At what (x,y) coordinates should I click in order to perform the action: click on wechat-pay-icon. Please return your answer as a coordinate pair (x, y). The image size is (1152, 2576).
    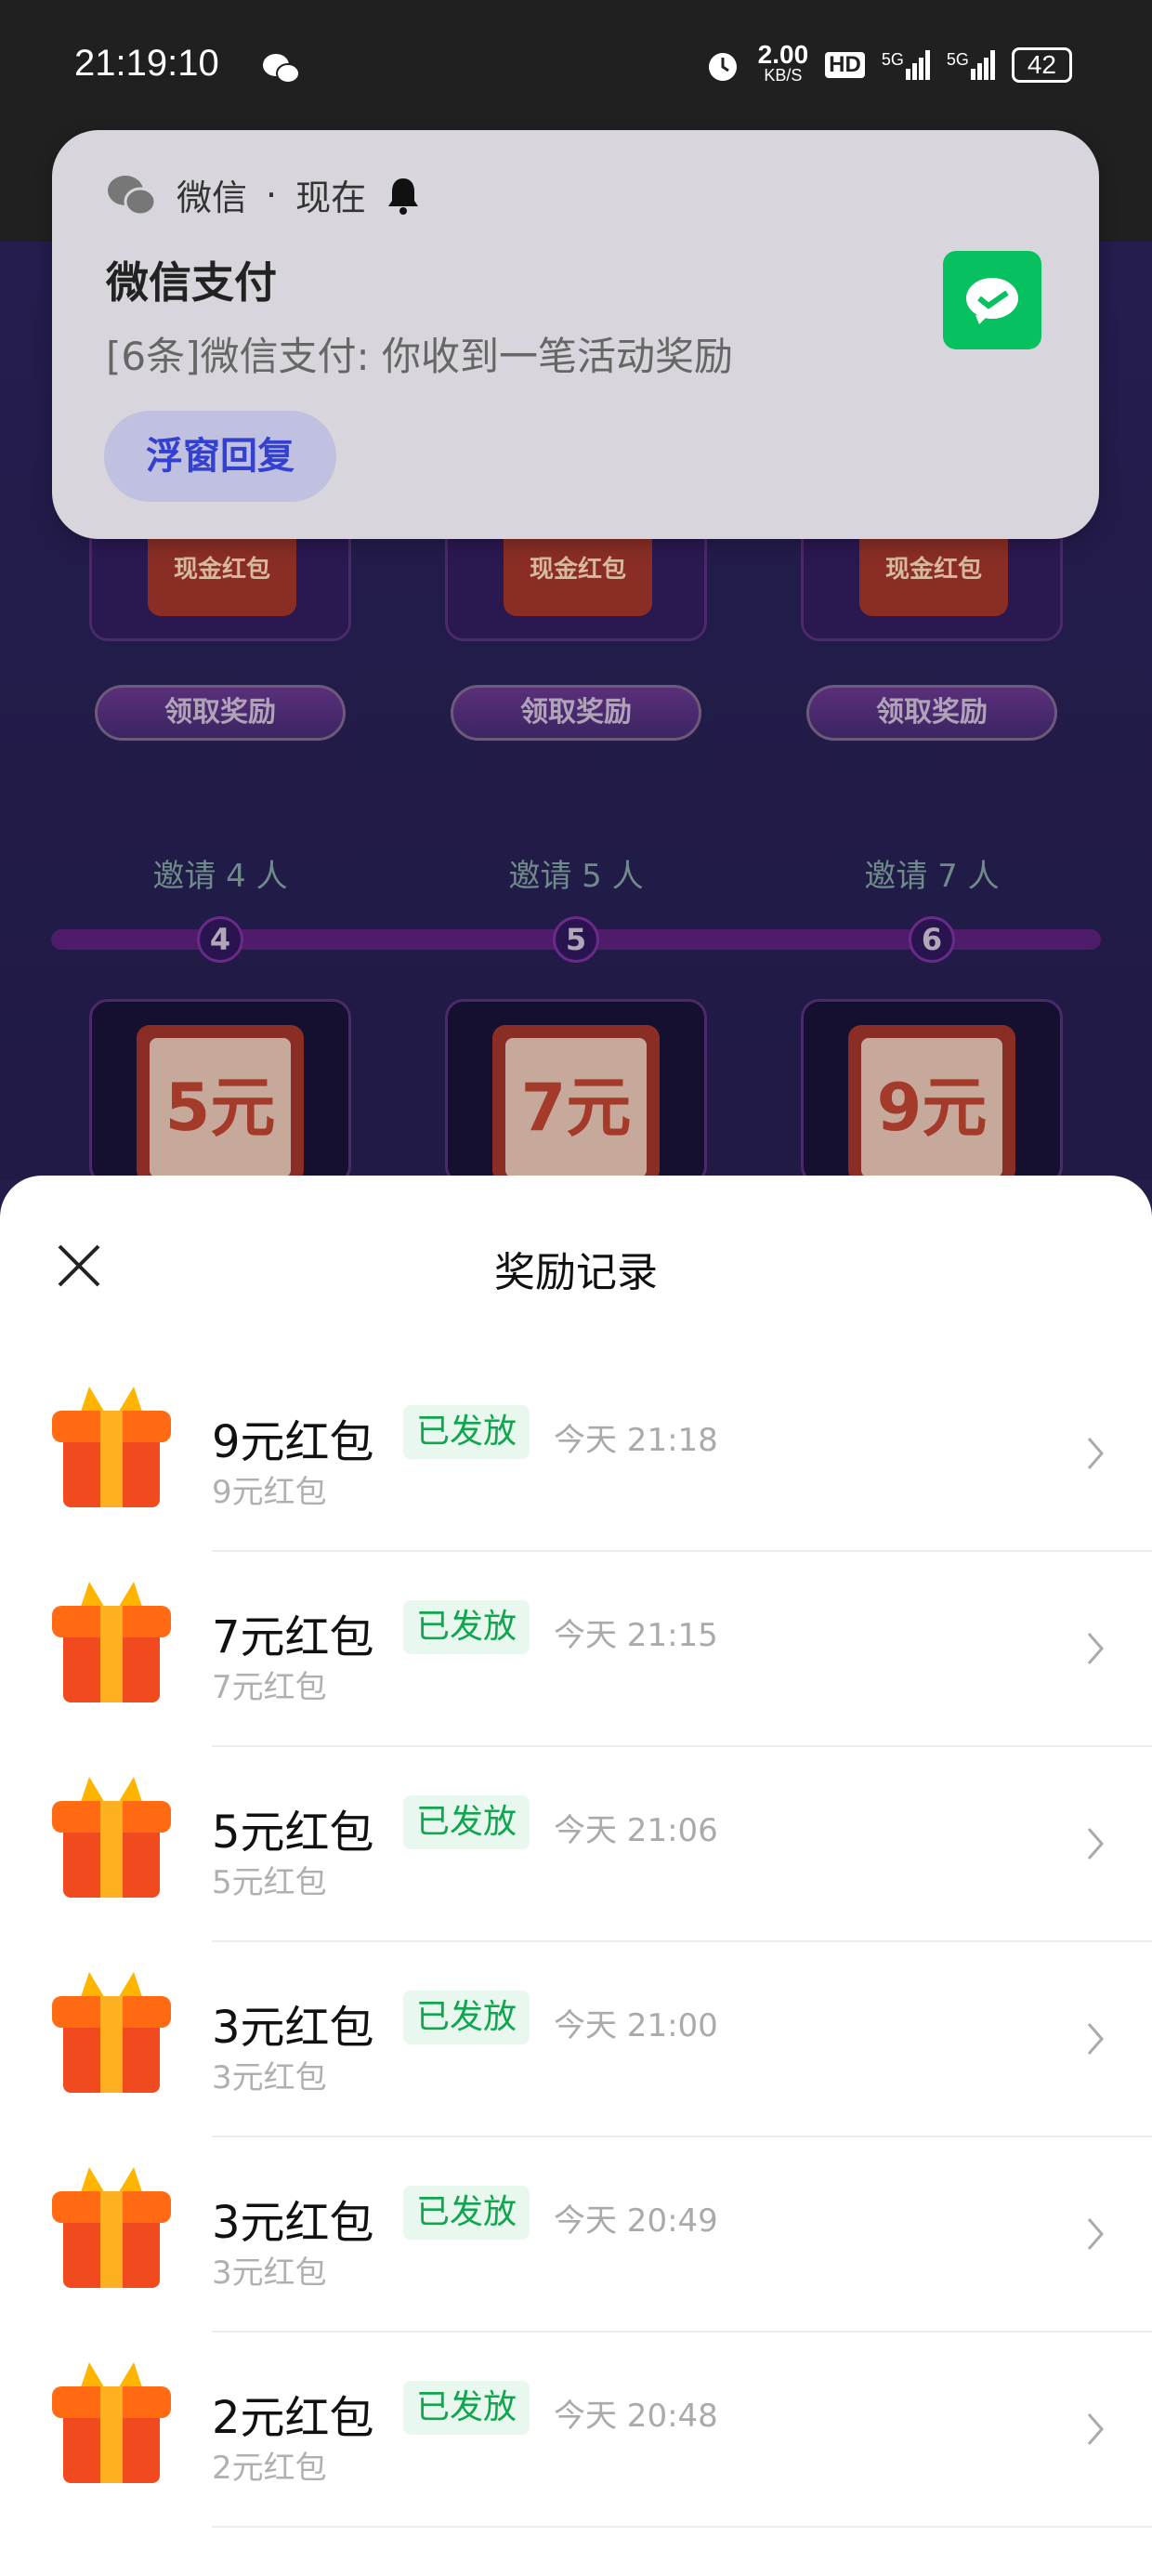
    Looking at the image, I should click on (992, 300).